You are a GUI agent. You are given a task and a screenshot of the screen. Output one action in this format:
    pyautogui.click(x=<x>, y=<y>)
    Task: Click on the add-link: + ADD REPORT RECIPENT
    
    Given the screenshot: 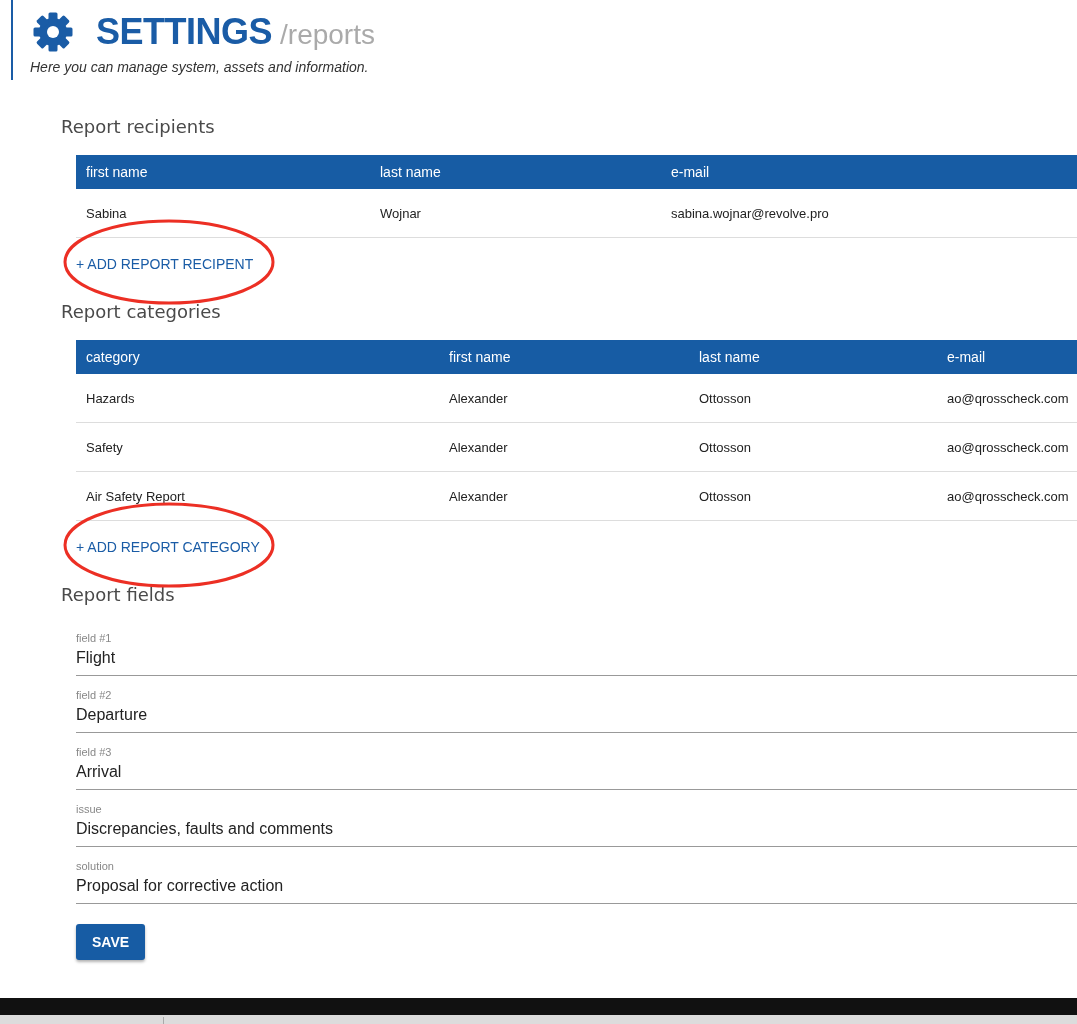 What is the action you would take?
    pyautogui.click(x=165, y=264)
    